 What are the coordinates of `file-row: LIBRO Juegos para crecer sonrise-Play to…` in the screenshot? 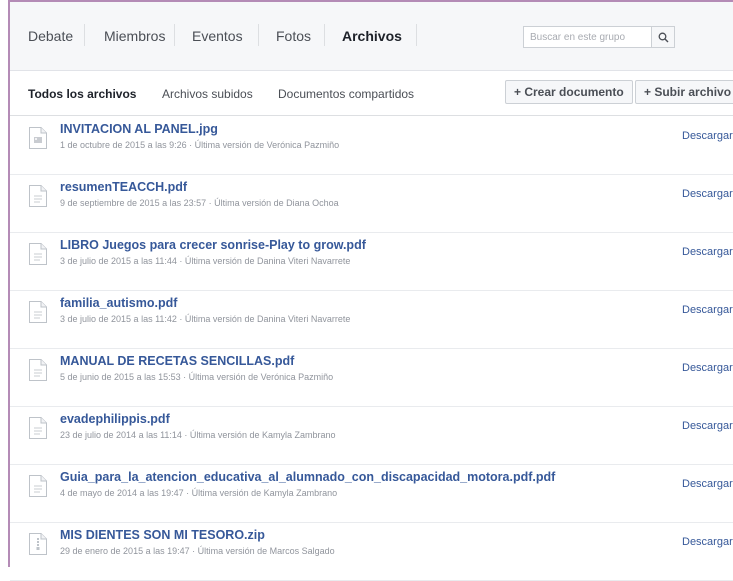 It's located at (371, 261).